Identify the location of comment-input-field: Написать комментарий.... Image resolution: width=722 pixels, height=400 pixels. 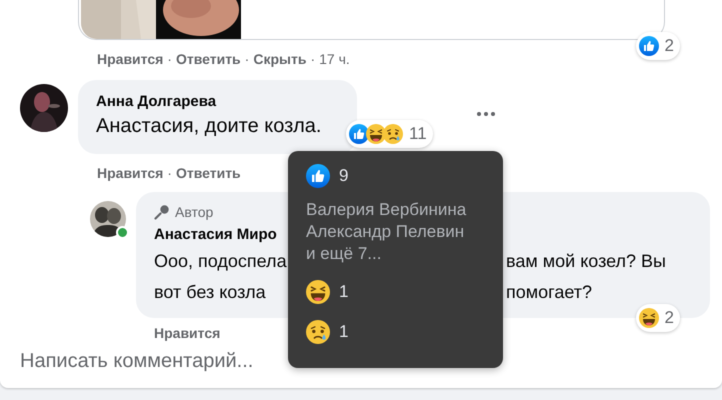
(220, 361).